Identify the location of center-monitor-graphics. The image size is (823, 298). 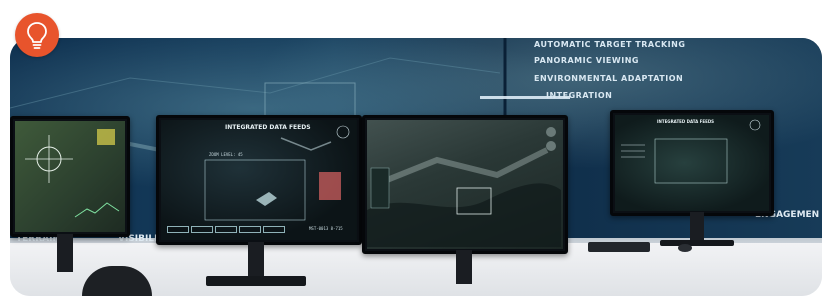
(277, 173).